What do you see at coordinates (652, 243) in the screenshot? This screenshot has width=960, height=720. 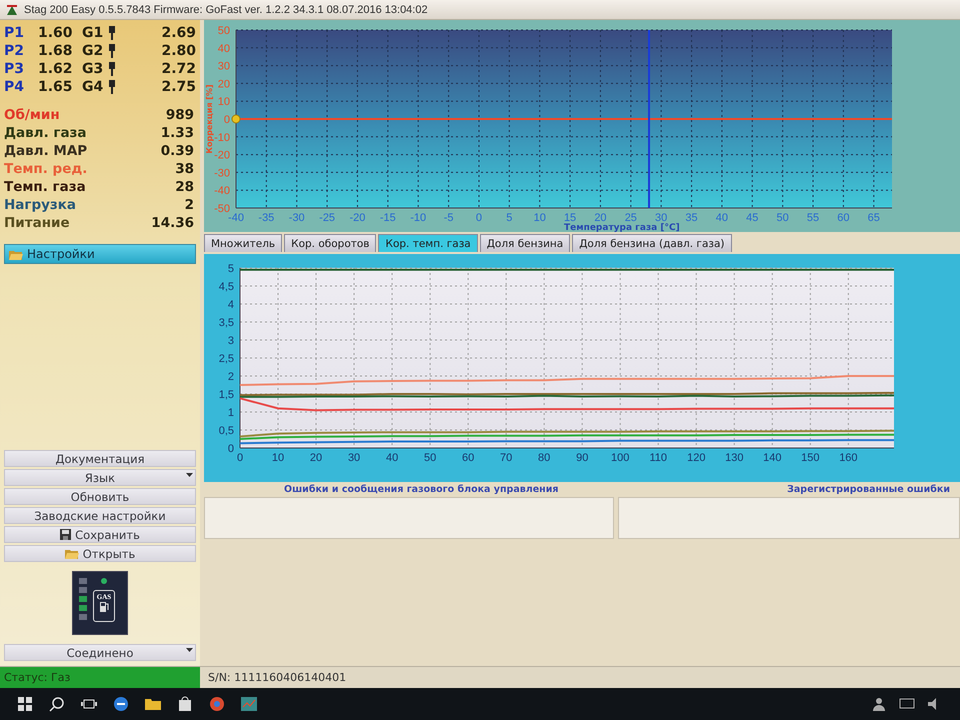 I see `tab: Доля бензина (давл. газа)` at bounding box center [652, 243].